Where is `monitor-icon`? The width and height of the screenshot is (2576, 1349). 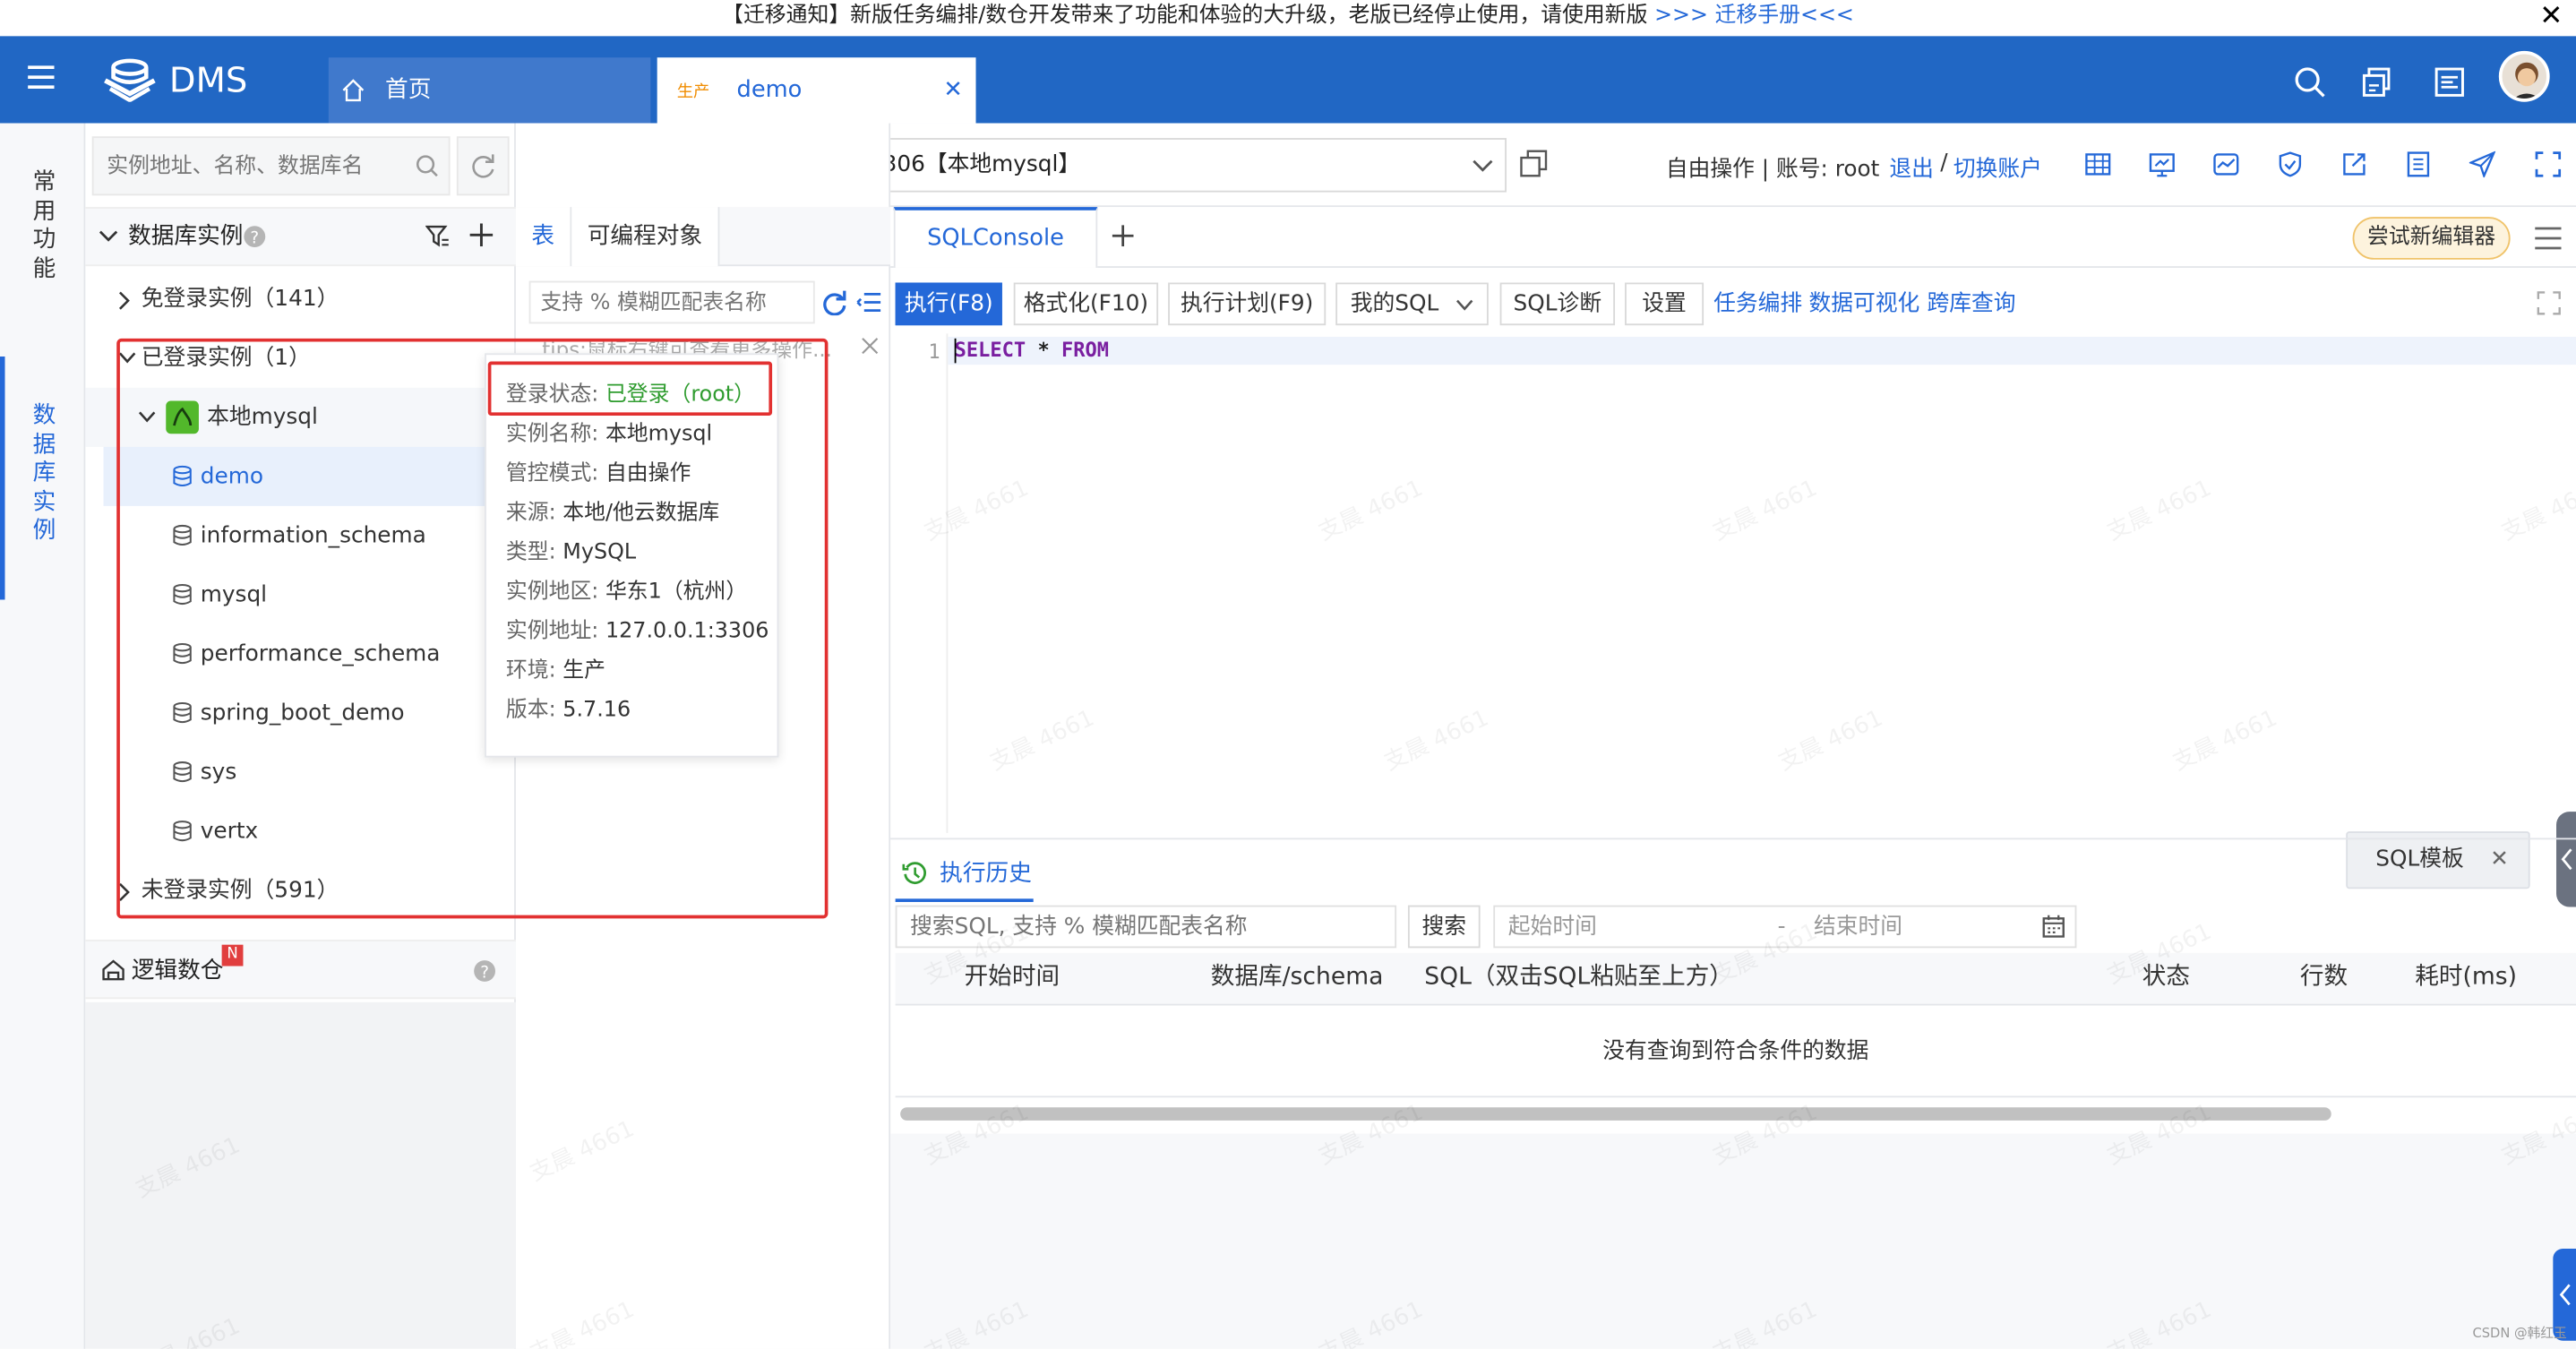 monitor-icon is located at coordinates (2162, 164).